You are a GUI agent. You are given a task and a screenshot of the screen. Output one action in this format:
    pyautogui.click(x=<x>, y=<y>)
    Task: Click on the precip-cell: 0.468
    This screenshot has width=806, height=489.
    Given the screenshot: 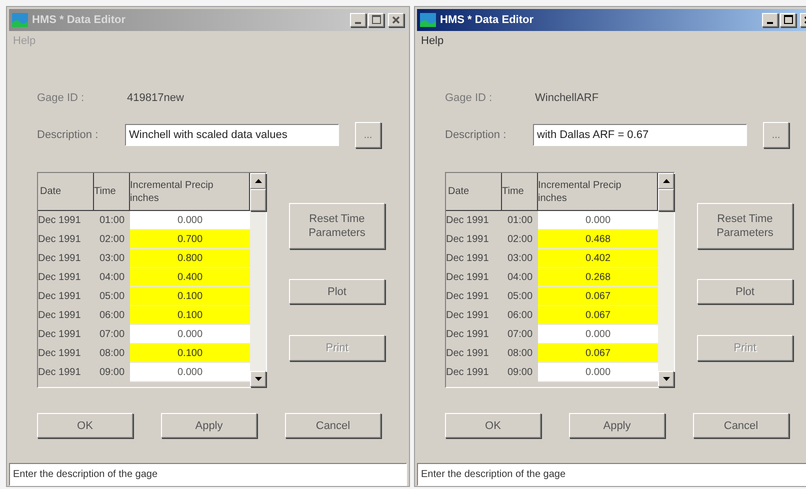 What is the action you would take?
    pyautogui.click(x=598, y=240)
    